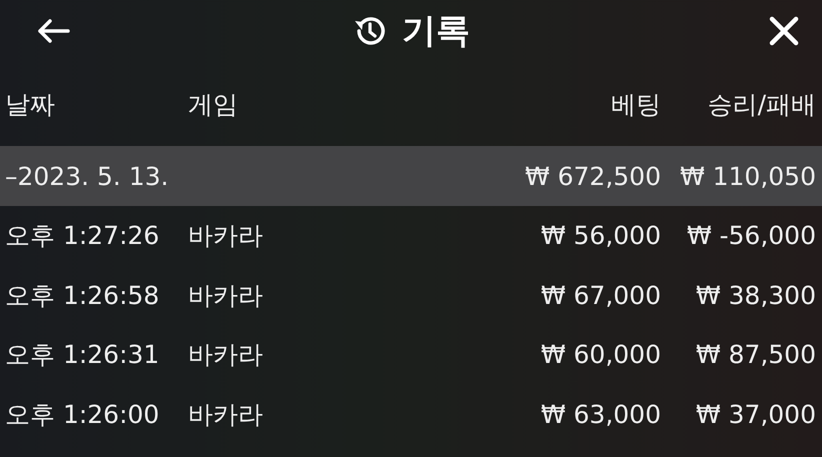 The width and height of the screenshot is (822, 457). I want to click on time-cell-text: 오후 1:26:31, so click(82, 355).